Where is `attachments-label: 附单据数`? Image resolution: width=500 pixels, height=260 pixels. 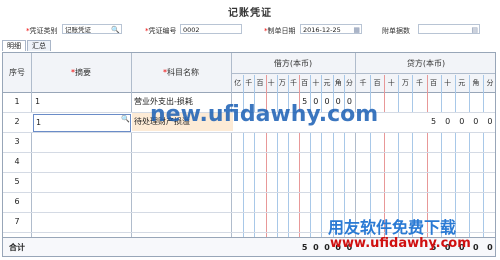
attachments-label: 附单据数 is located at coordinates (396, 31).